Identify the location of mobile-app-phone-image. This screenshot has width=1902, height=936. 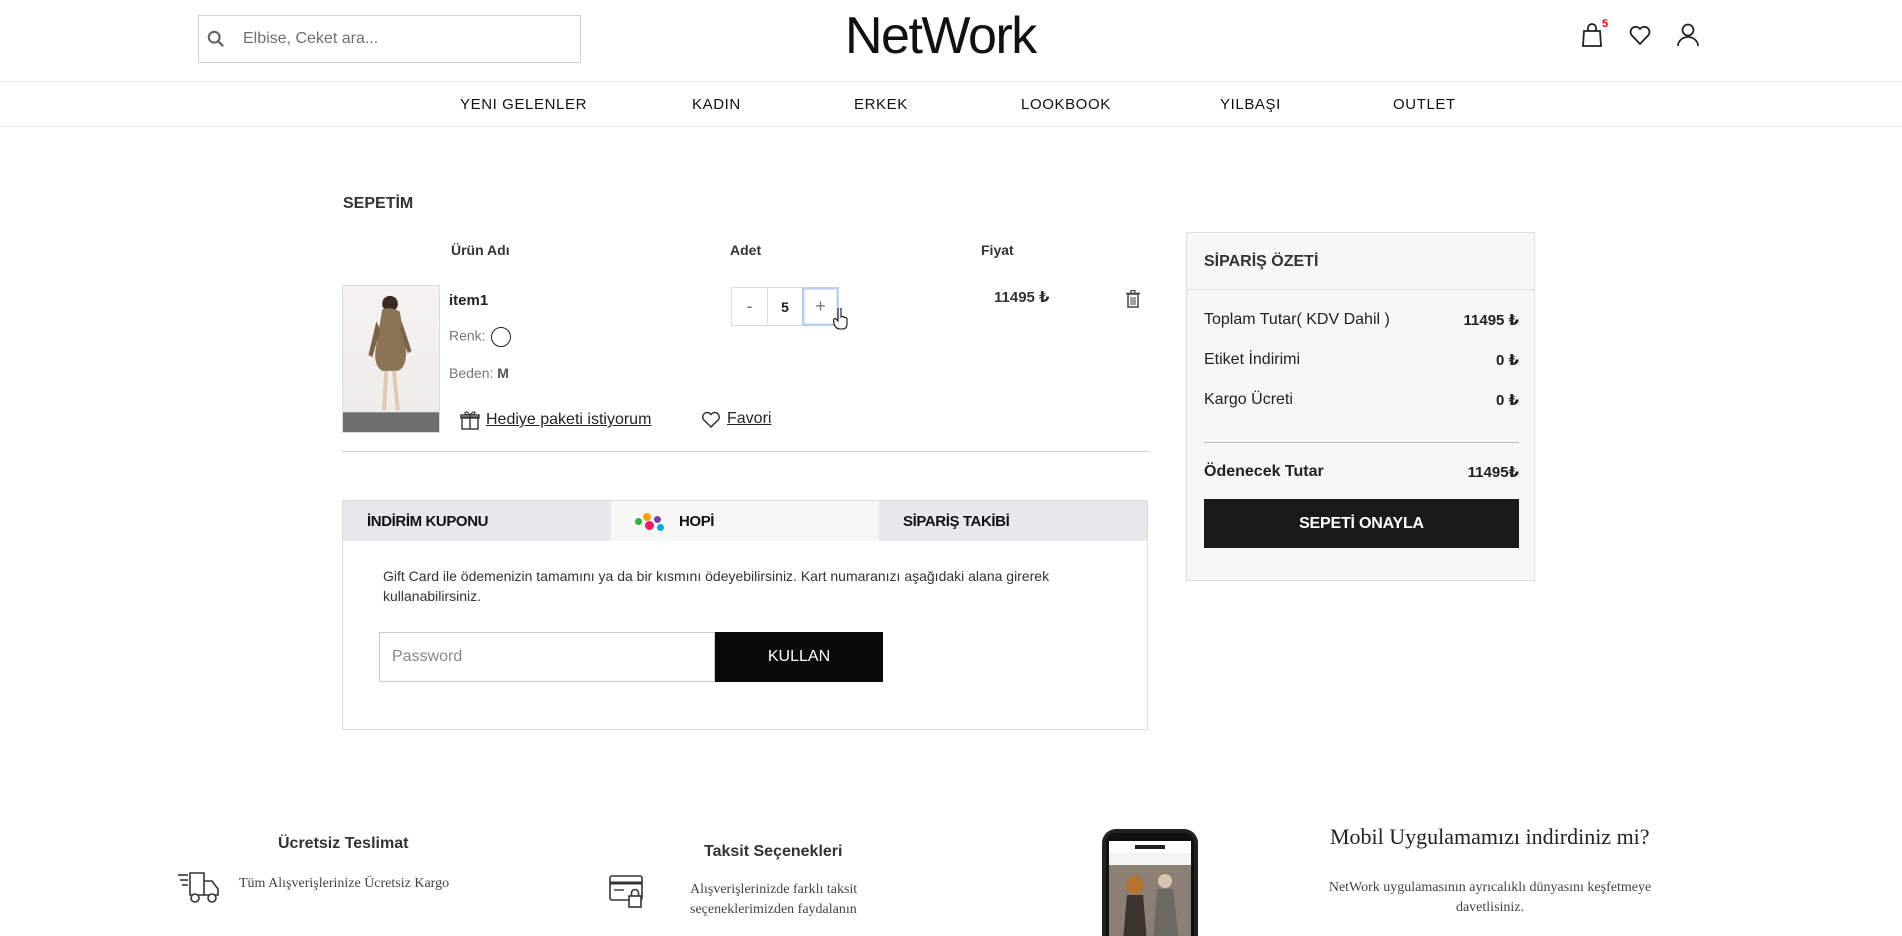
(1150, 882).